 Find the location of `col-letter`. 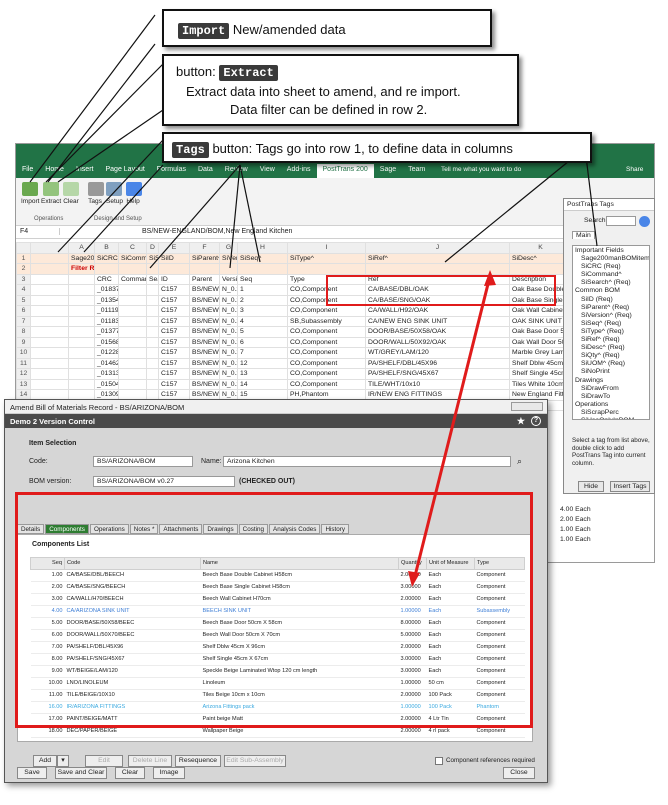

col-letter is located at coordinates (49, 248).